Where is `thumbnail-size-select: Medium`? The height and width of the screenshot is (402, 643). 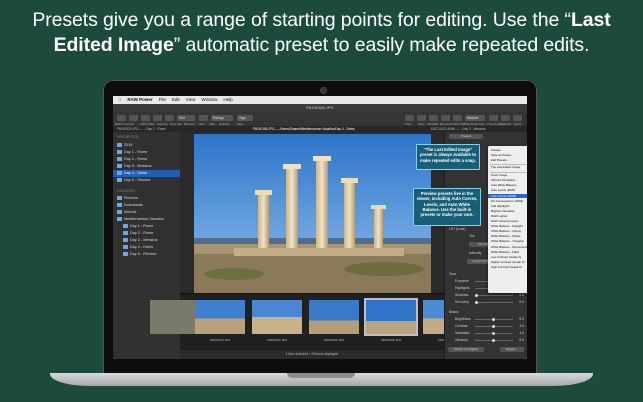
thumbnail-size-select: Medium is located at coordinates (475, 118).